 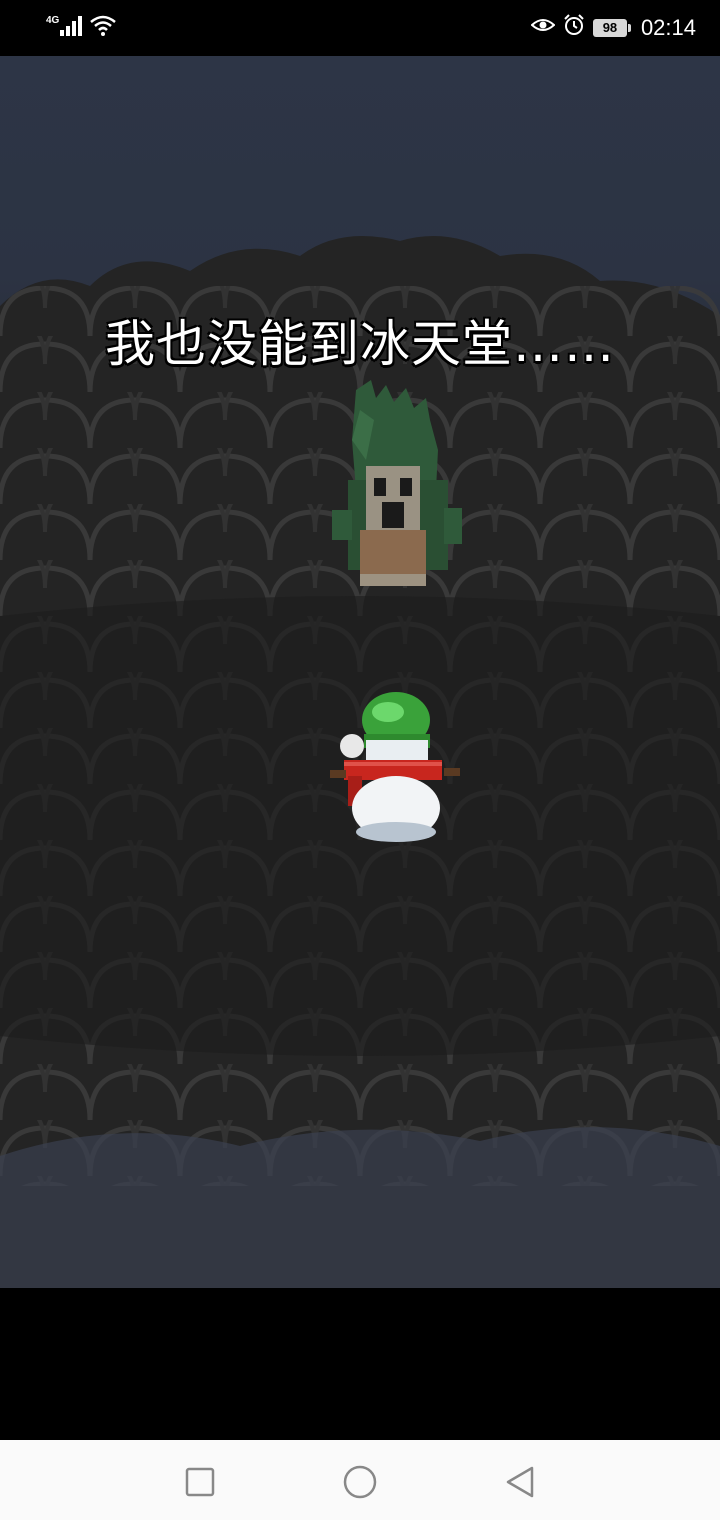 I want to click on navigation-bar, so click(x=360, y=1480).